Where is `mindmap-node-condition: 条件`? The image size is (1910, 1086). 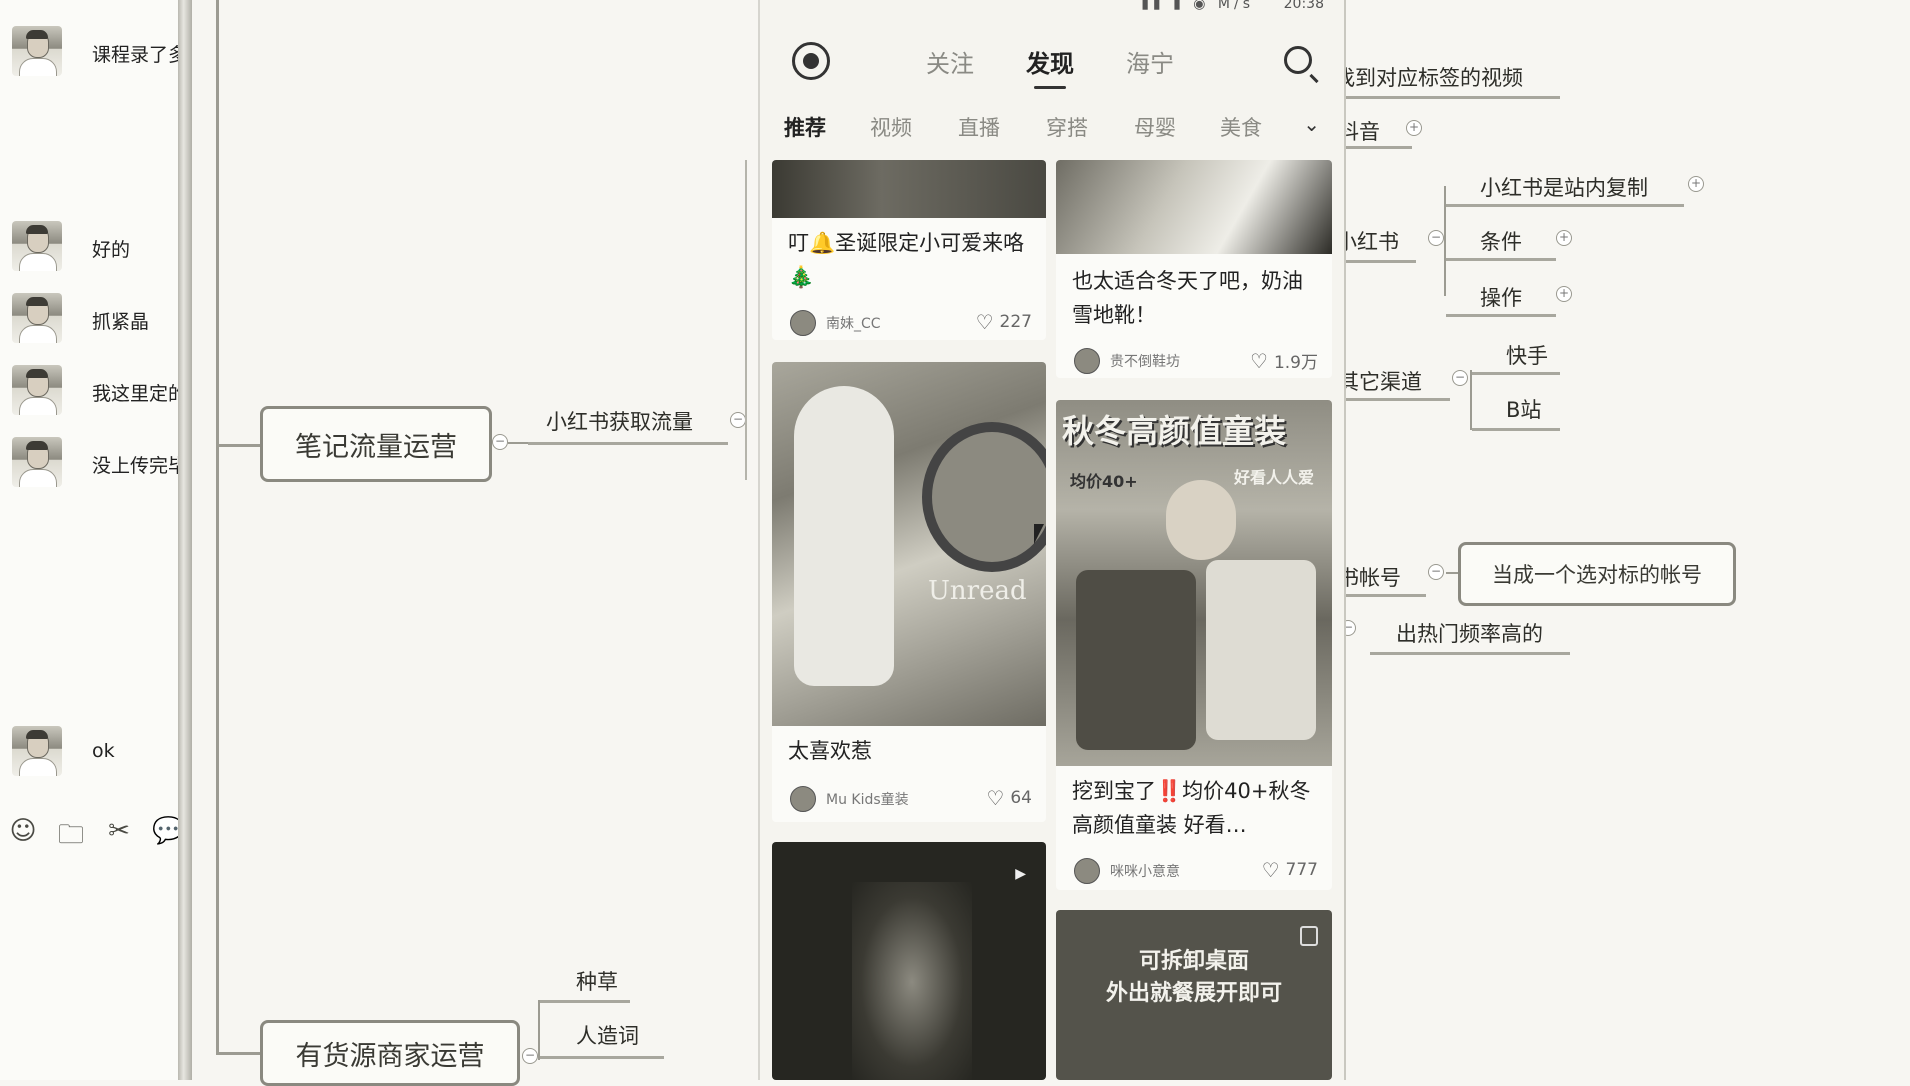
mindmap-node-condition: 条件 is located at coordinates (1501, 241).